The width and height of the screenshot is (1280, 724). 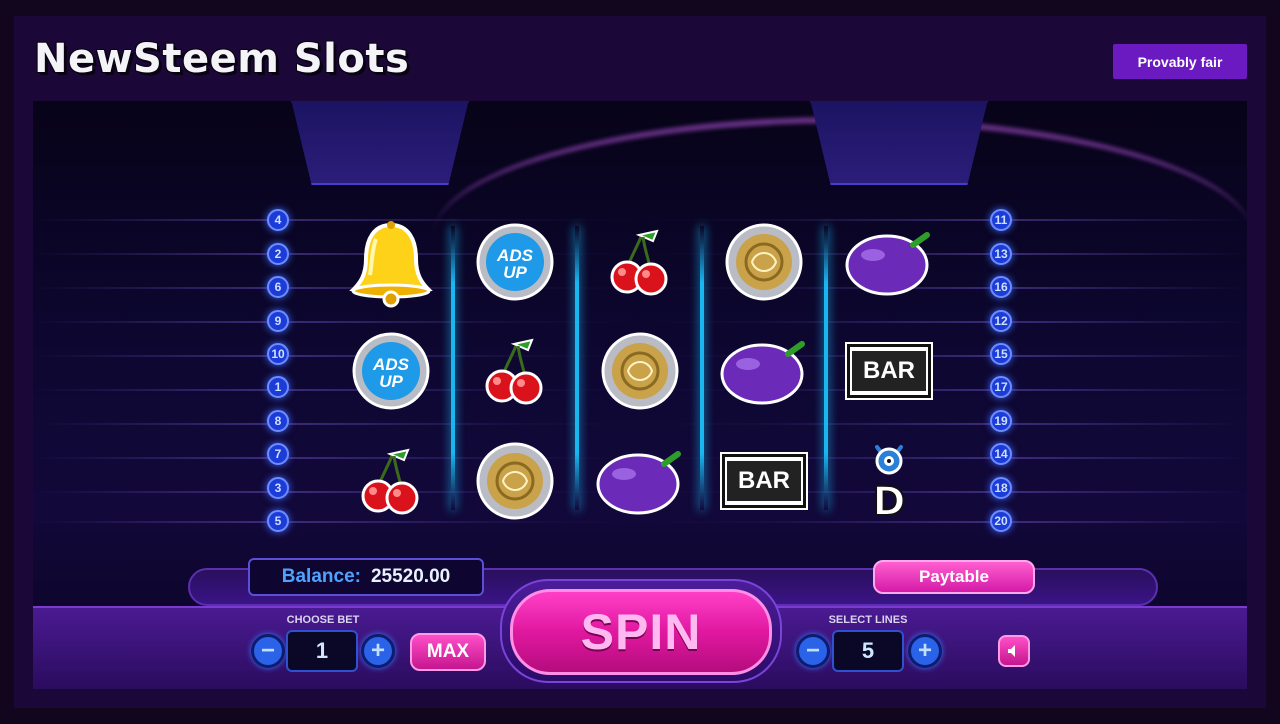 I want to click on choose-bet-label: CHOOSE BET, so click(x=323, y=620).